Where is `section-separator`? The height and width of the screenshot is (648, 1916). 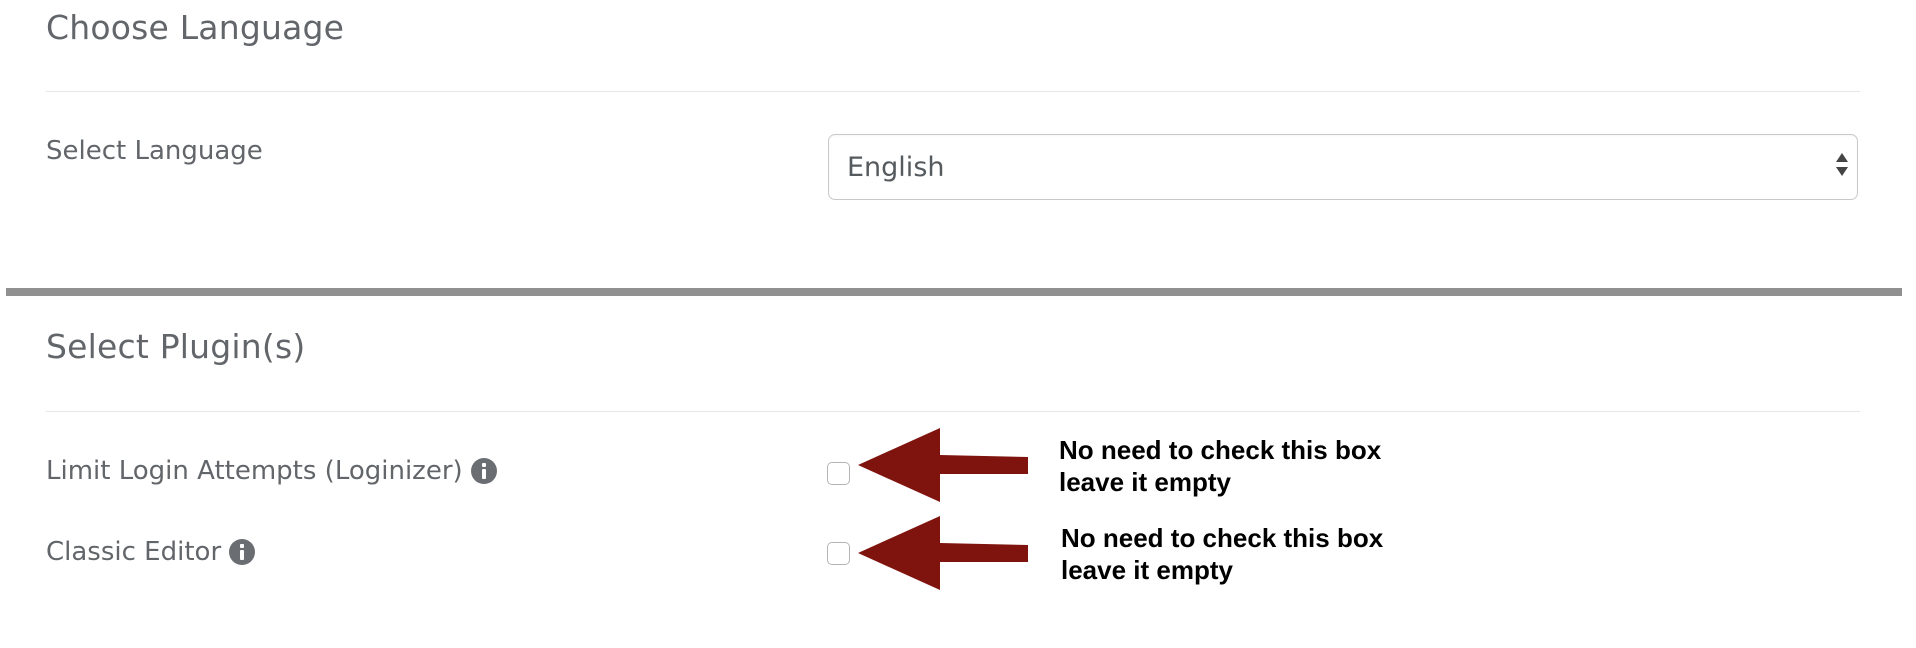 section-separator is located at coordinates (954, 292).